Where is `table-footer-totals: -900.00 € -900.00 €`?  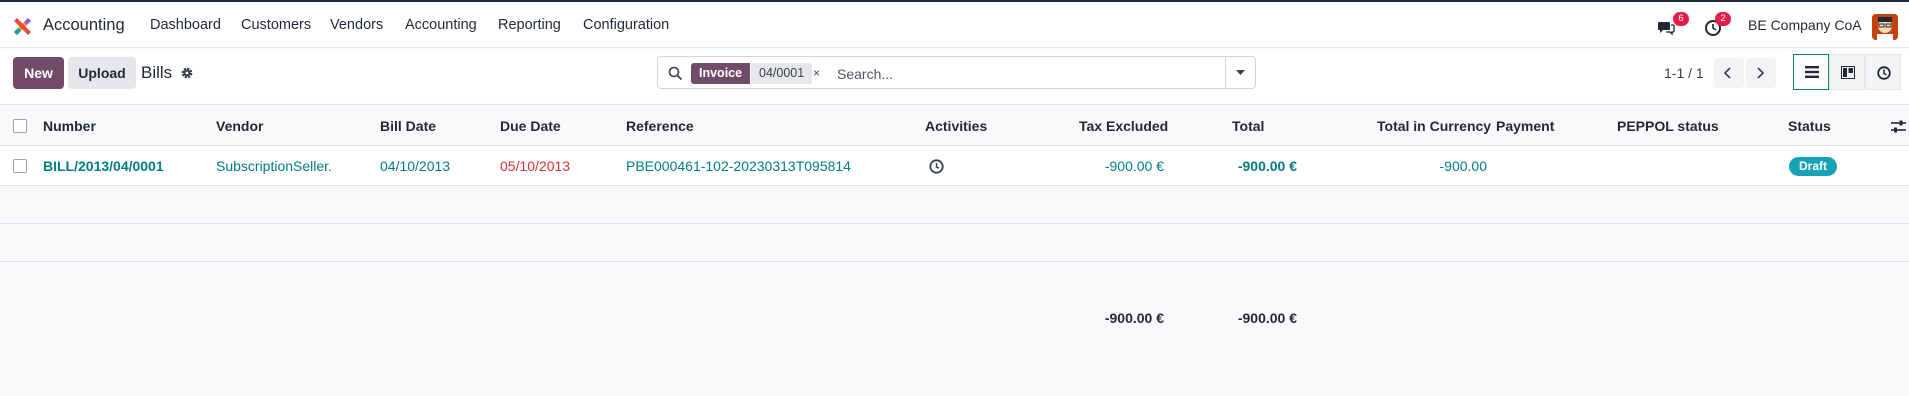
table-footer-totals: -900.00 € -900.00 € is located at coordinates (954, 318).